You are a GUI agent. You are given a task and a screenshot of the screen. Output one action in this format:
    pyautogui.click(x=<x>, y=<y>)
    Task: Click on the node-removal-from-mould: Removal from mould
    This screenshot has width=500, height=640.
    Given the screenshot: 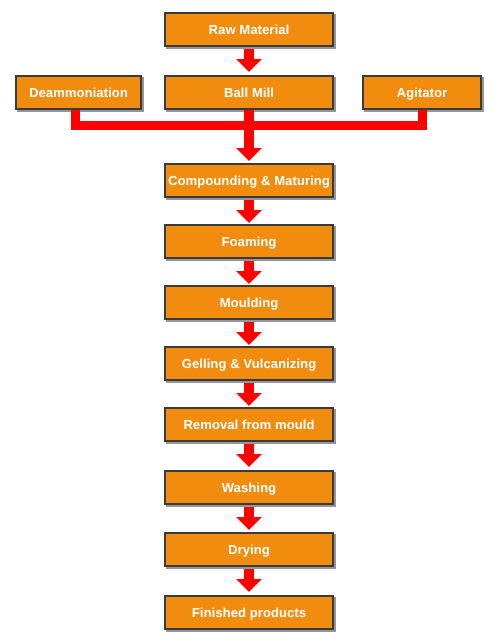 What is the action you would take?
    pyautogui.click(x=249, y=424)
    